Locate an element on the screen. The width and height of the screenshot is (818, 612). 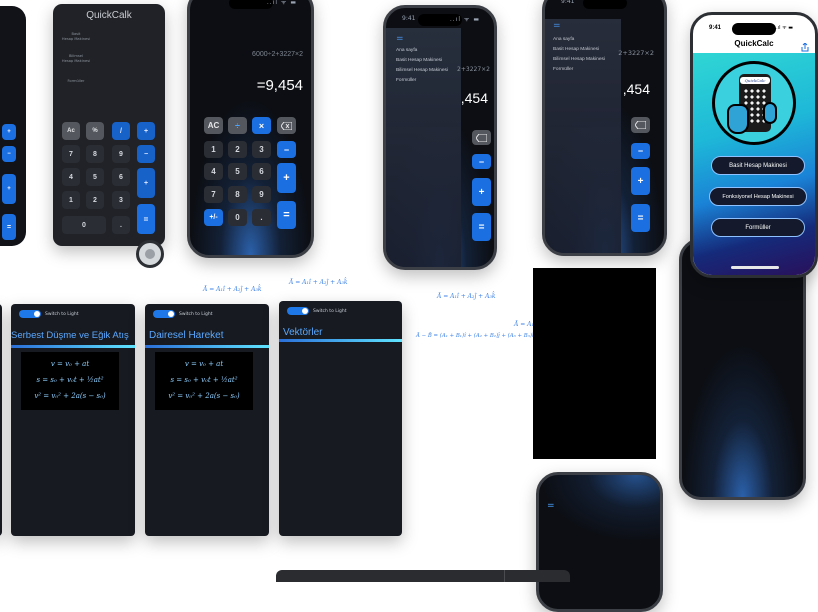
bottom-dark-bar is located at coordinates (423, 576).